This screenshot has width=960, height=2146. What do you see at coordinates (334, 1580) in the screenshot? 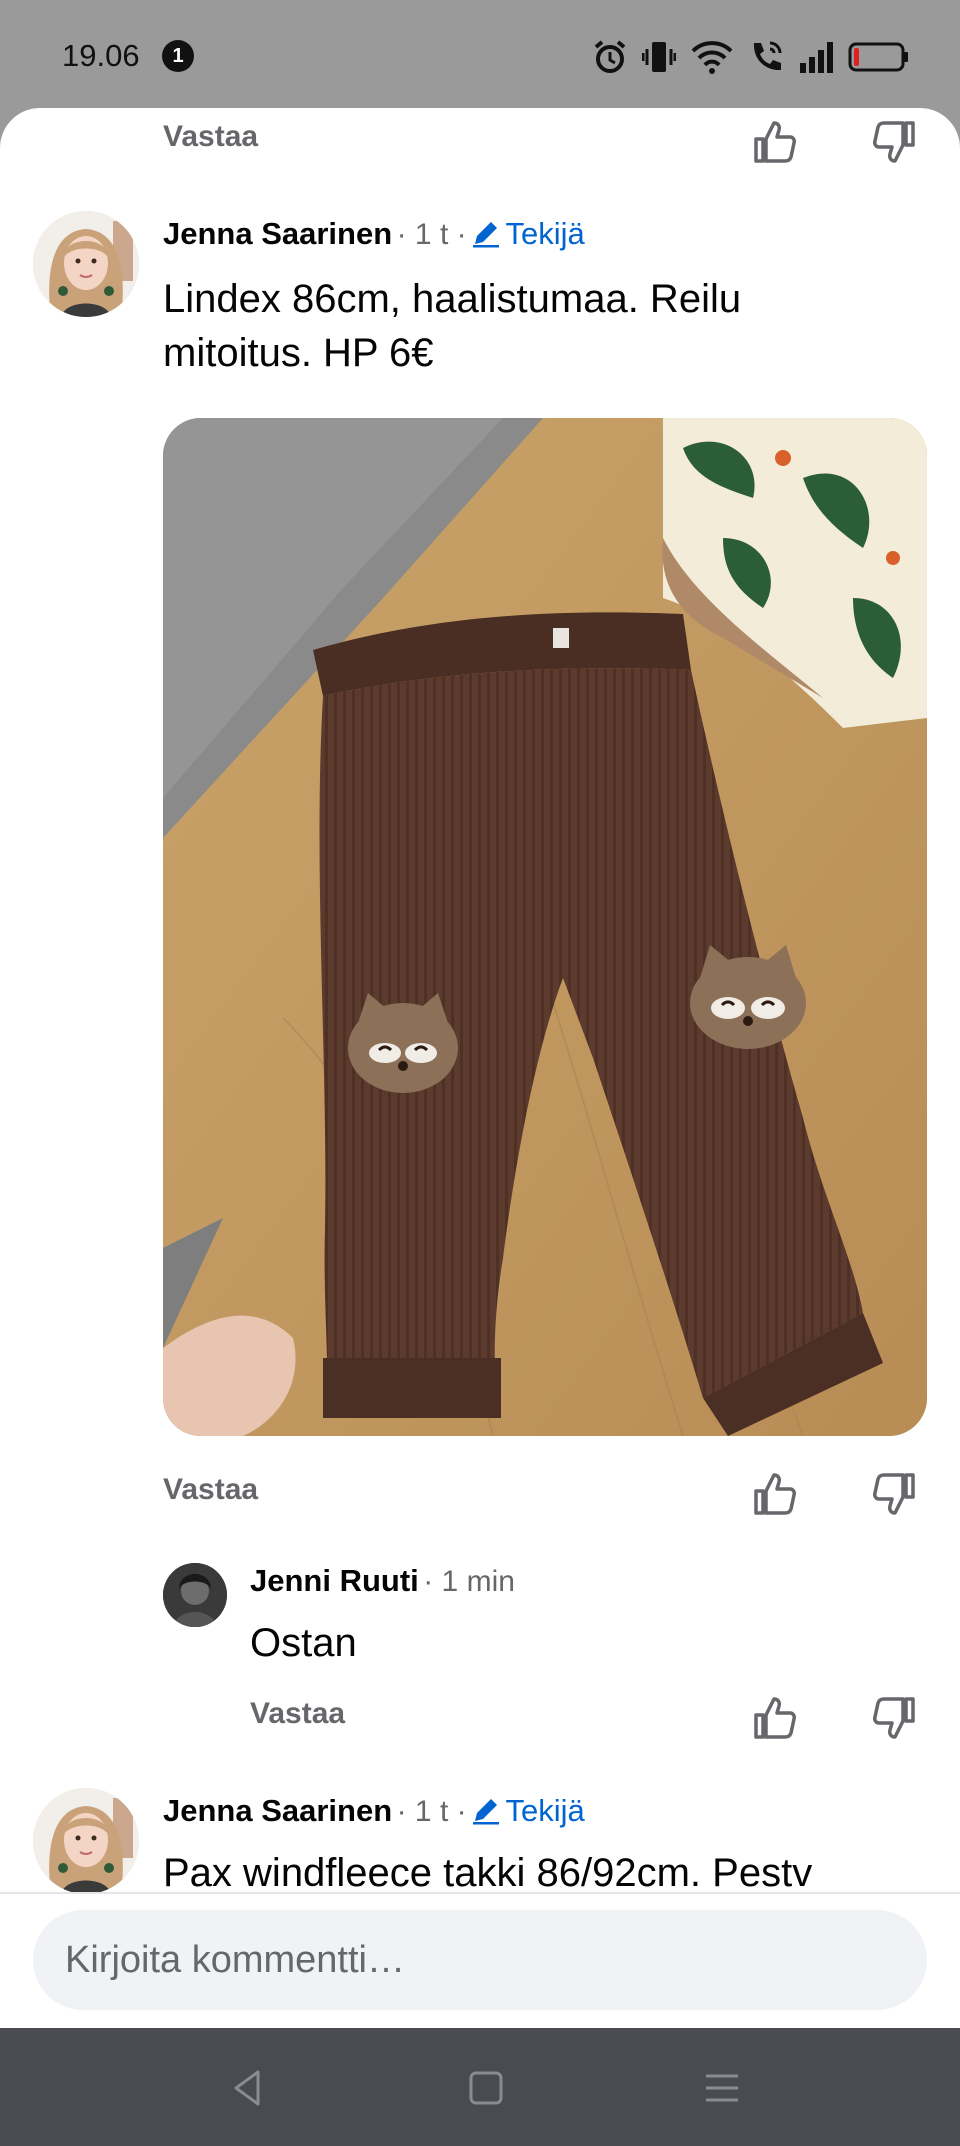
I see `reply-author: Jenni Ruuti` at bounding box center [334, 1580].